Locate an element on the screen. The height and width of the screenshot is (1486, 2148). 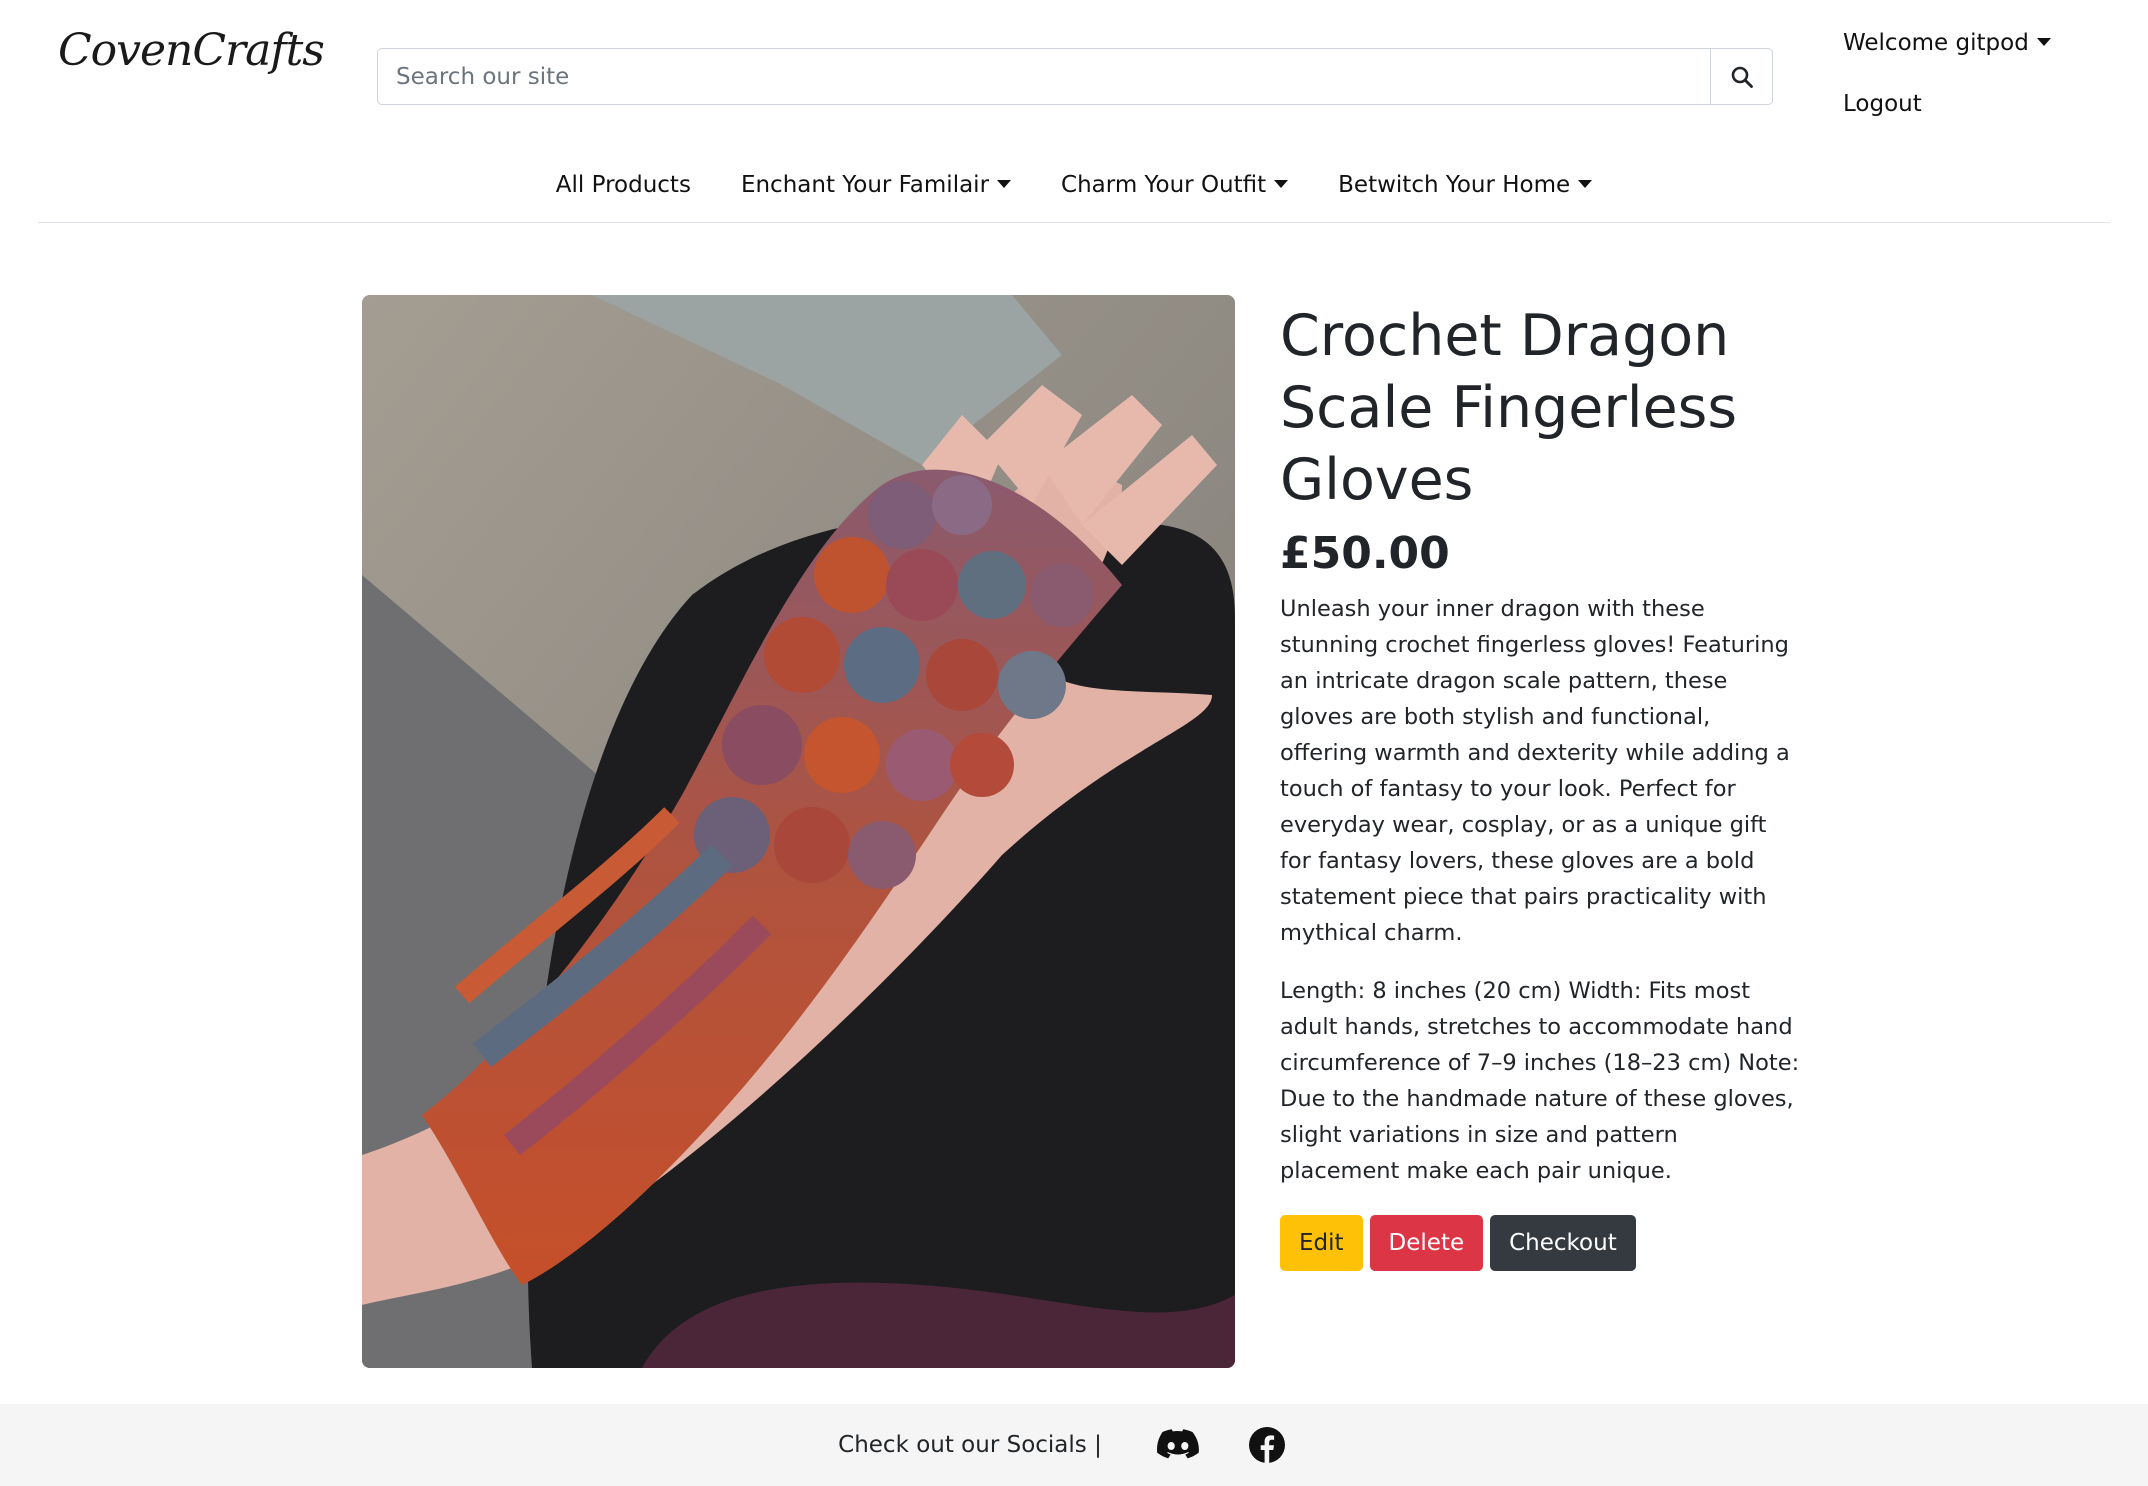
footer-socials-text: Check out our Socials | is located at coordinates (970, 1445).